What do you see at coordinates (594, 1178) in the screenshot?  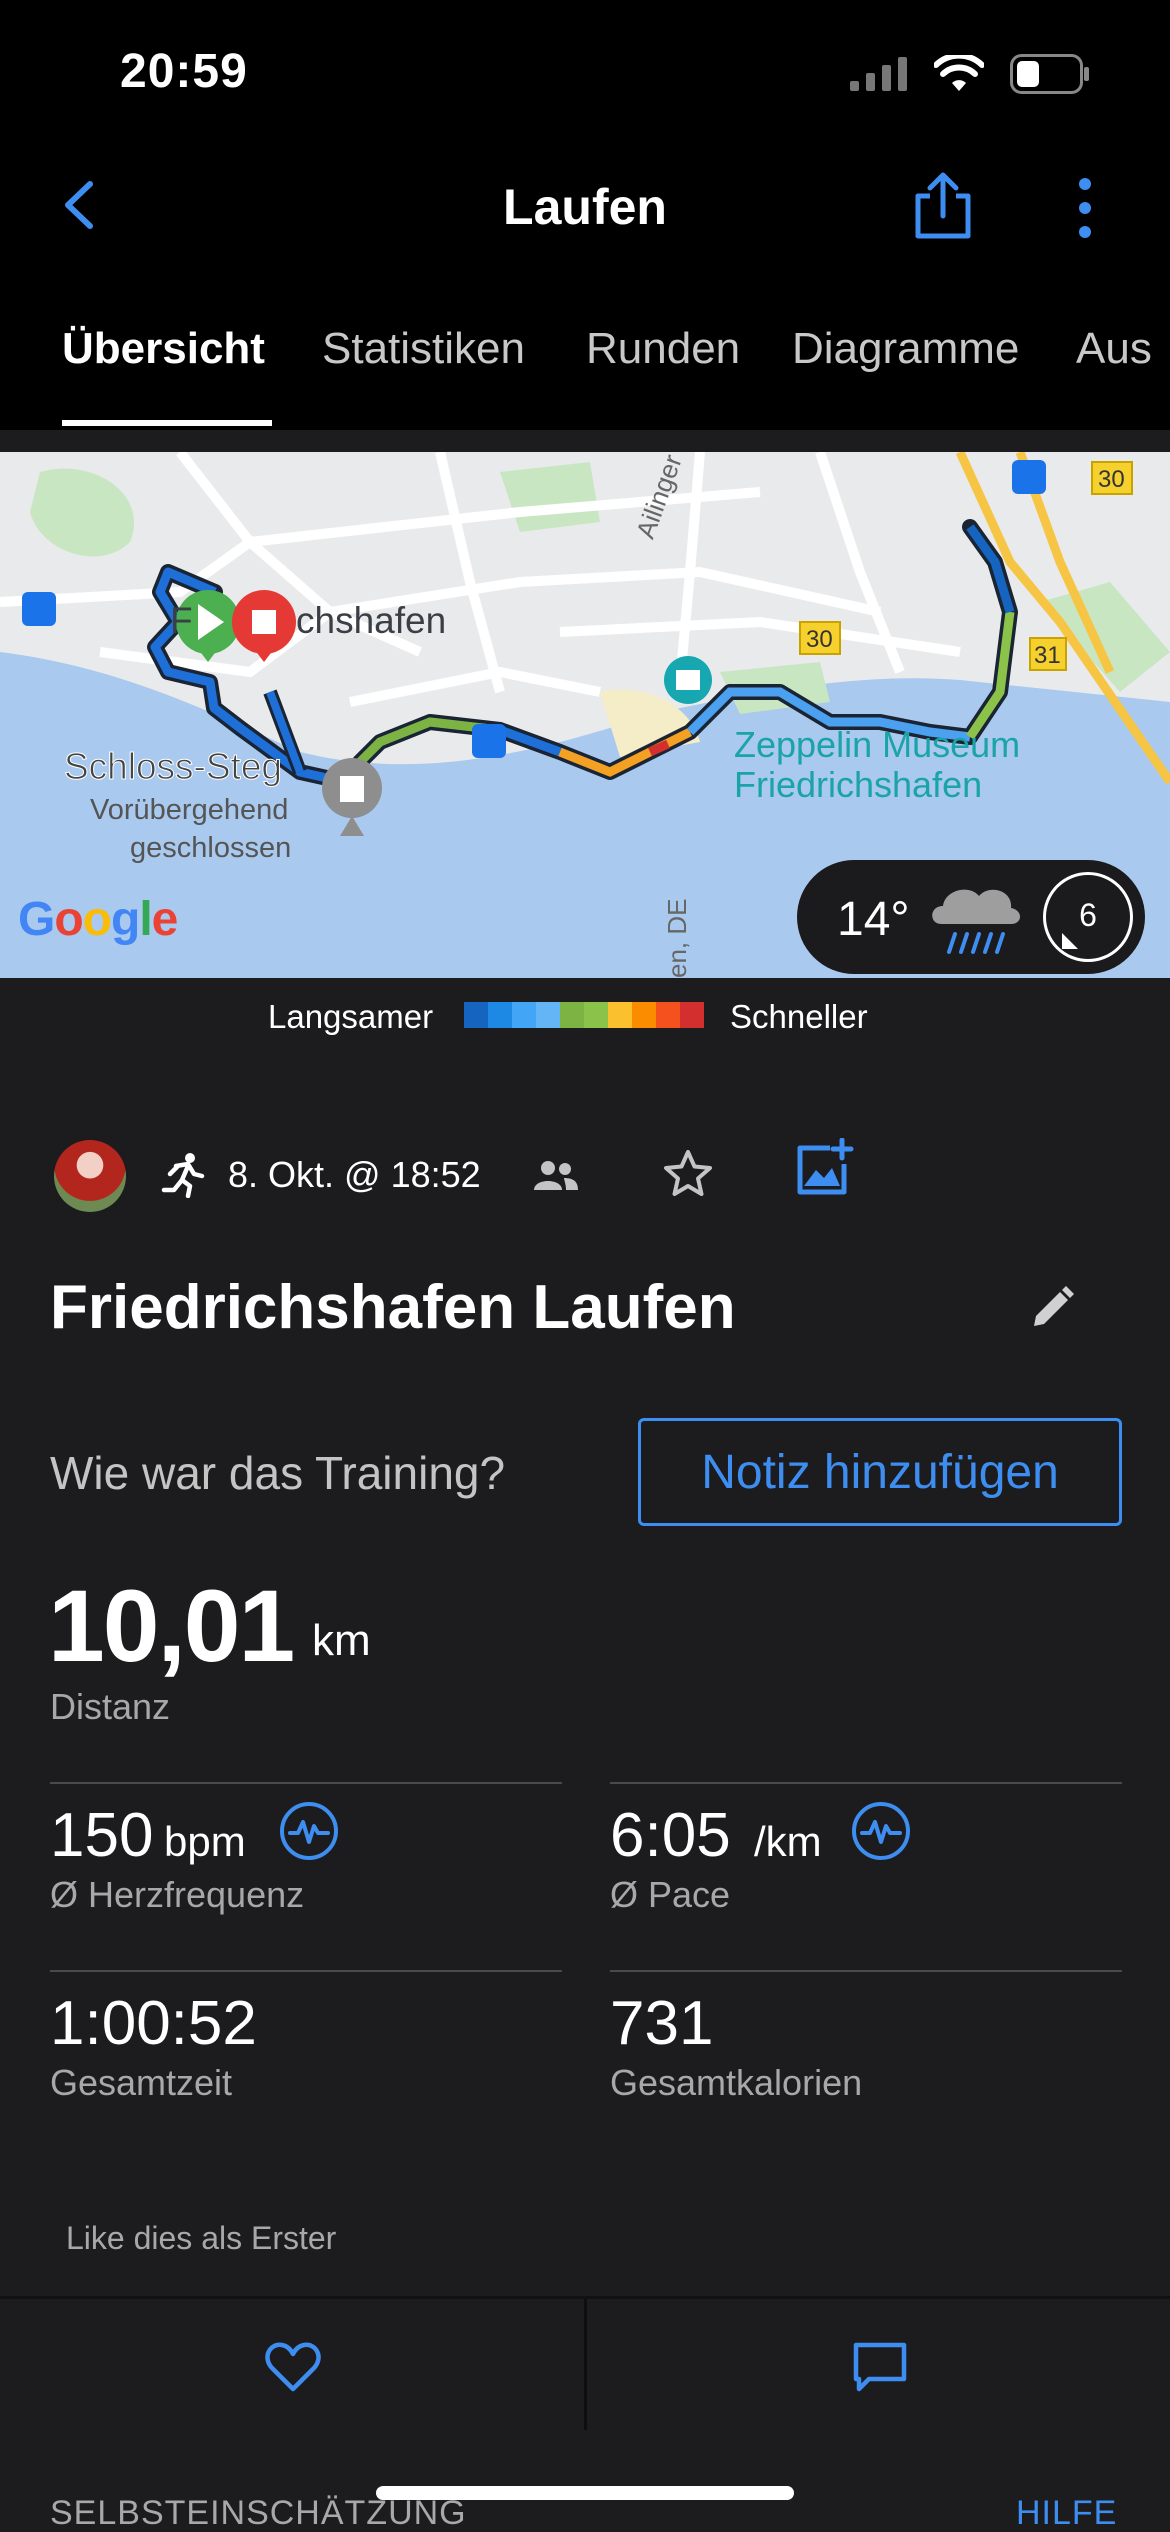 I see `activity-meta-row: 8. Okt. @ 18:52` at bounding box center [594, 1178].